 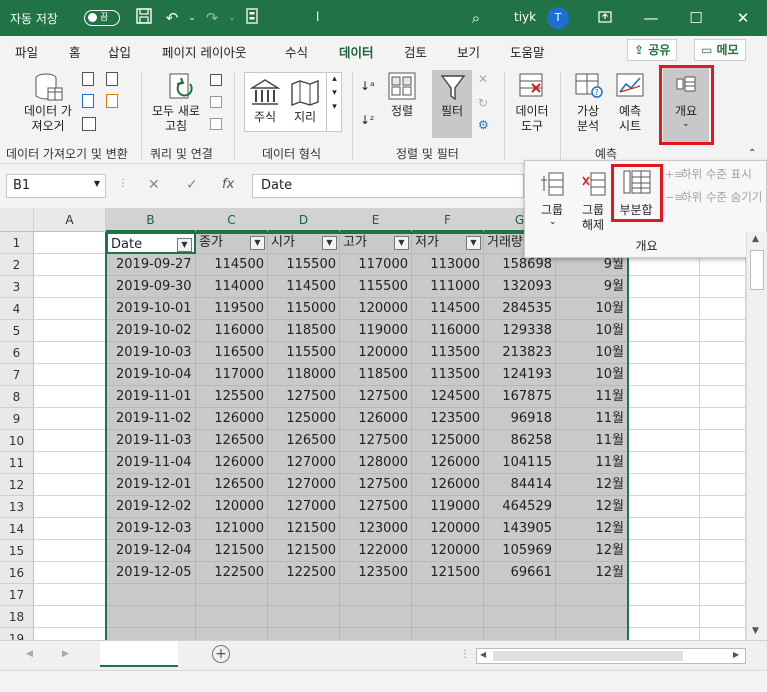 I want to click on data-tools-icon, so click(x=532, y=86).